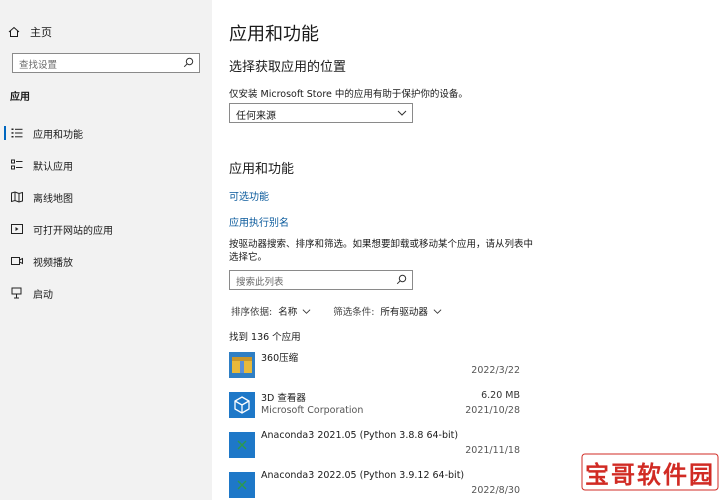 This screenshot has width=727, height=500. What do you see at coordinates (53, 199) in the screenshot?
I see `sidebar-item-label: 离线地图` at bounding box center [53, 199].